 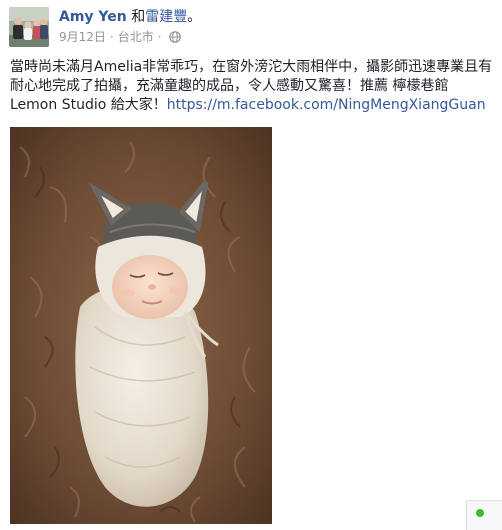 I want to click on tagged-friend-link: 雷建豐, so click(x=166, y=17).